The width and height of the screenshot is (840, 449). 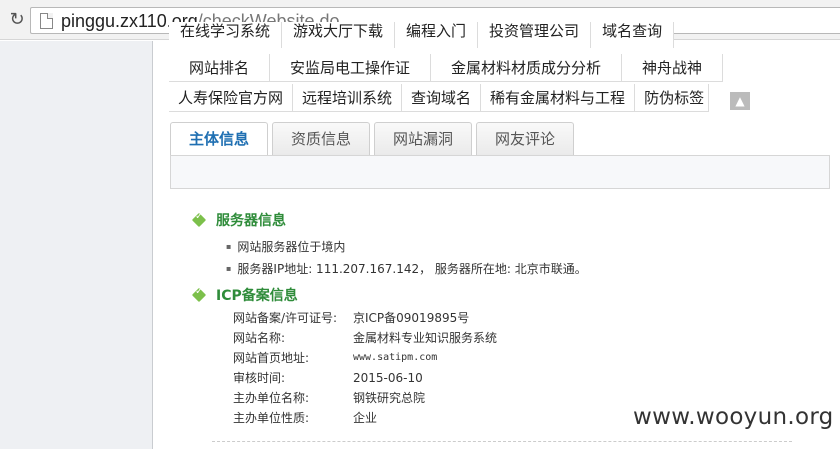 I want to click on keyword-link: 神舟战神, so click(x=673, y=68).